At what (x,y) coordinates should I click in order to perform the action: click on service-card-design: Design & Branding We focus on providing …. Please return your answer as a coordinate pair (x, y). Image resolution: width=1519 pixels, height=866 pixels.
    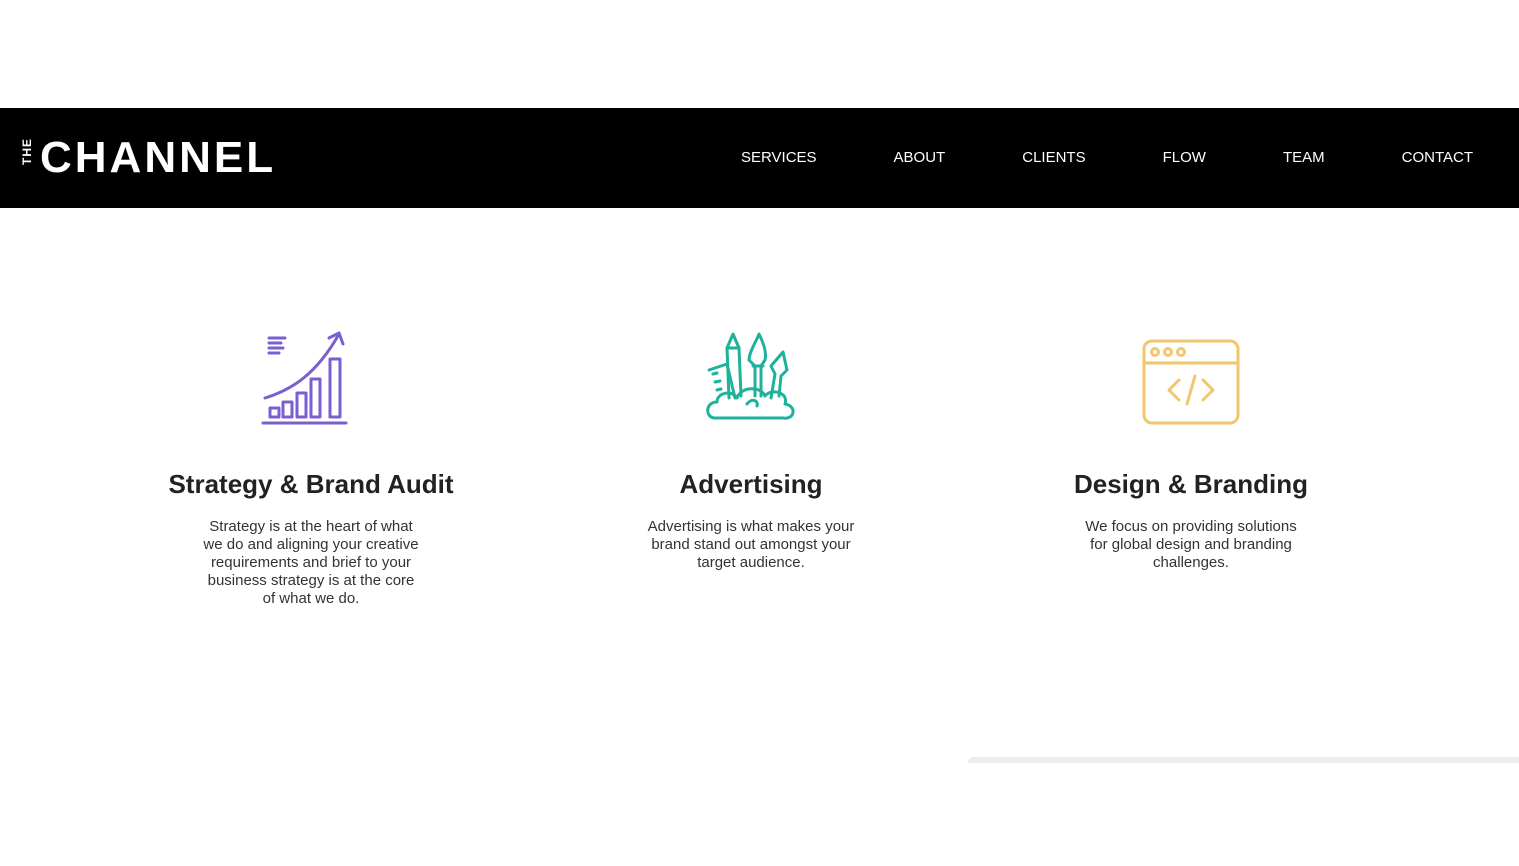
    Looking at the image, I should click on (1191, 451).